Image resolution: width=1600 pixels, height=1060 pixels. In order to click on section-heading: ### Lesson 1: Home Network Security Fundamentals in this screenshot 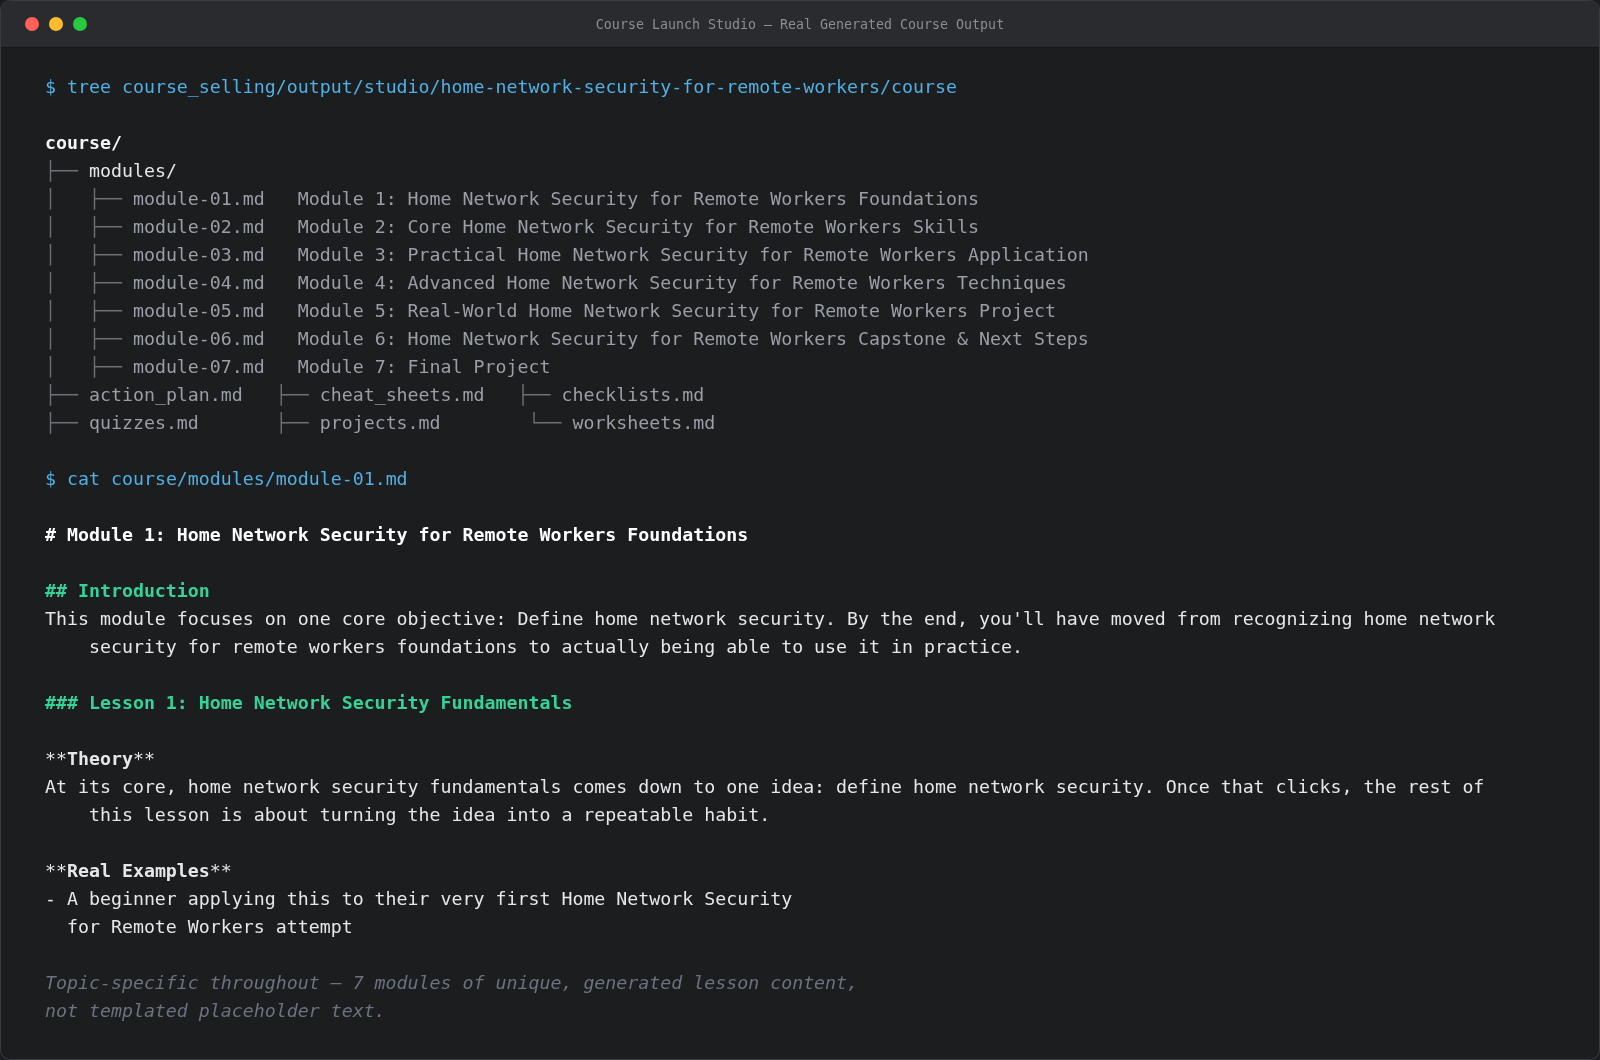, I will do `click(309, 702)`.